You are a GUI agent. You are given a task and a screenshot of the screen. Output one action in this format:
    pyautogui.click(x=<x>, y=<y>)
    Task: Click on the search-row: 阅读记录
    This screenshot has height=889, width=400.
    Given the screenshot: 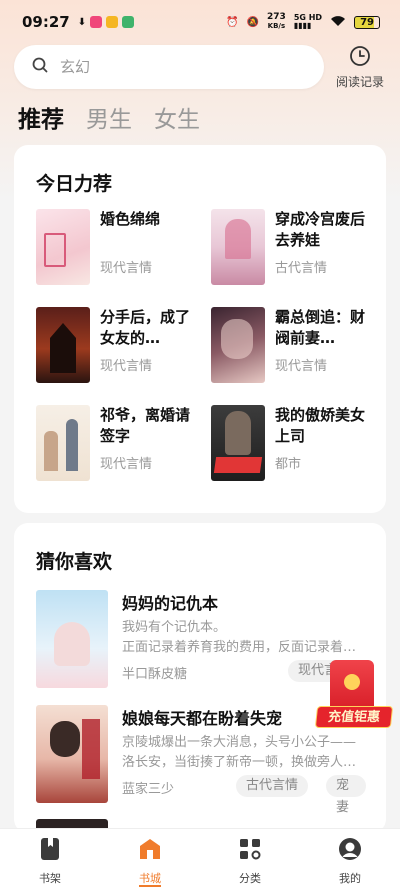 What is the action you would take?
    pyautogui.click(x=202, y=67)
    